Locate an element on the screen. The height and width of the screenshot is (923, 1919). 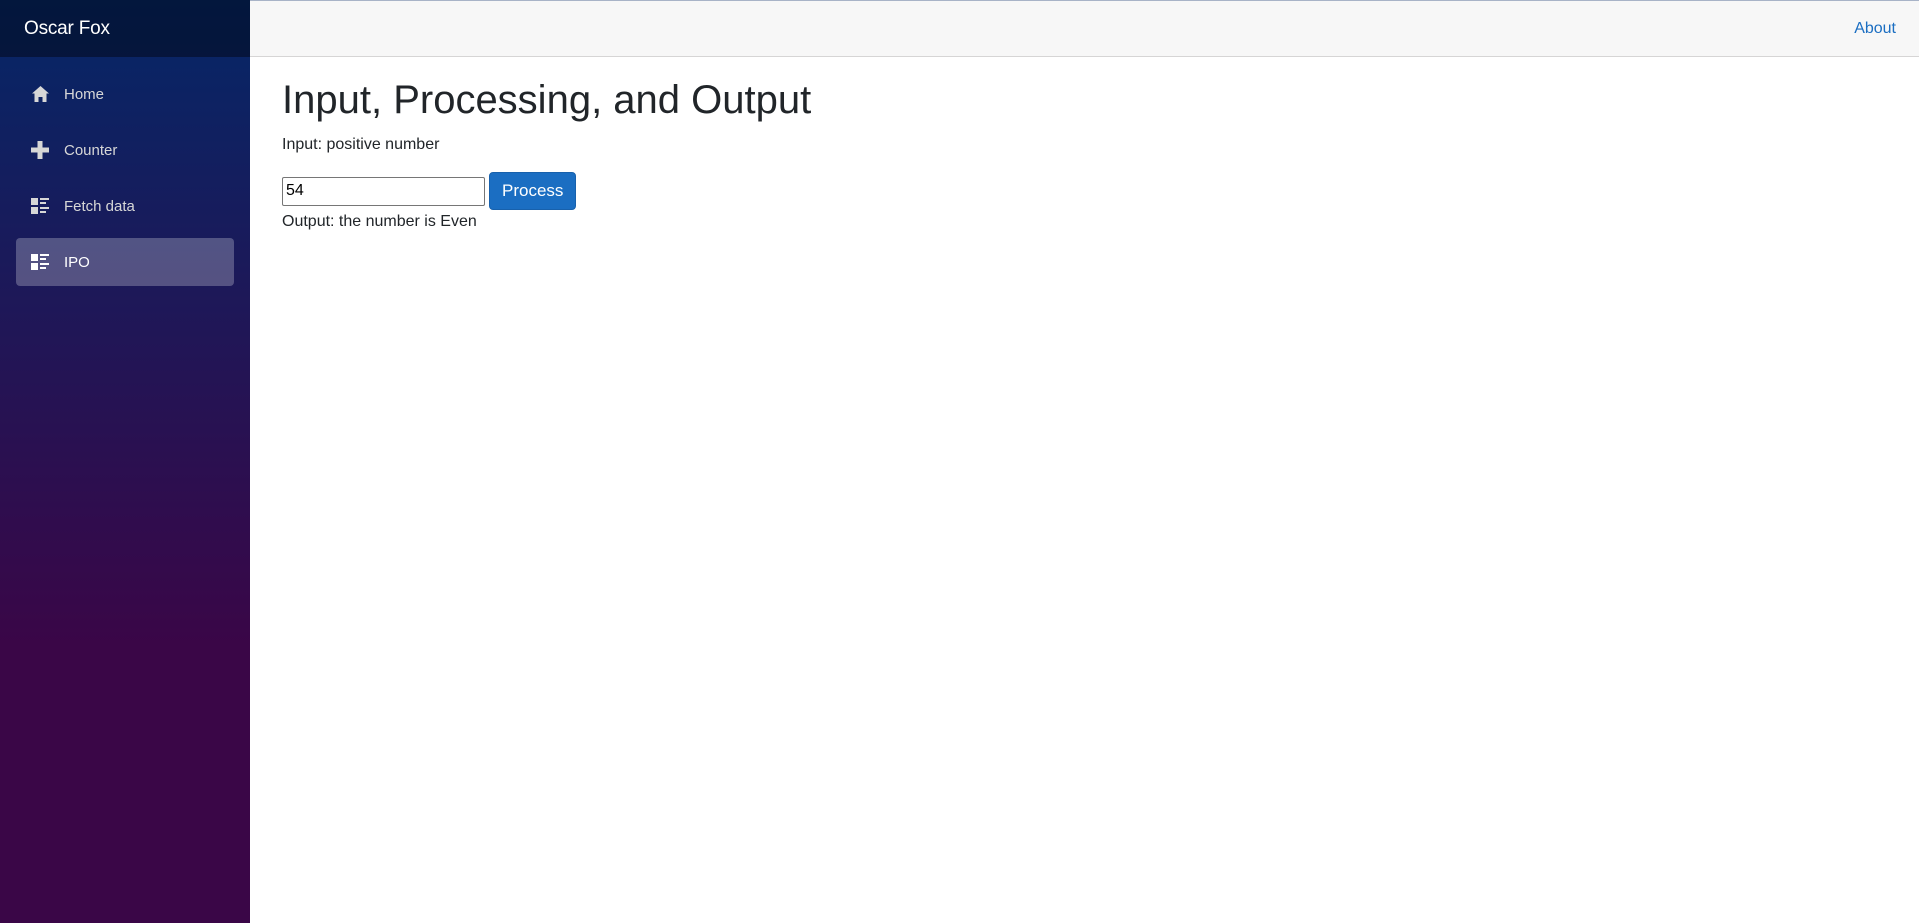
page-title: Input, Processing, and Output is located at coordinates (547, 100).